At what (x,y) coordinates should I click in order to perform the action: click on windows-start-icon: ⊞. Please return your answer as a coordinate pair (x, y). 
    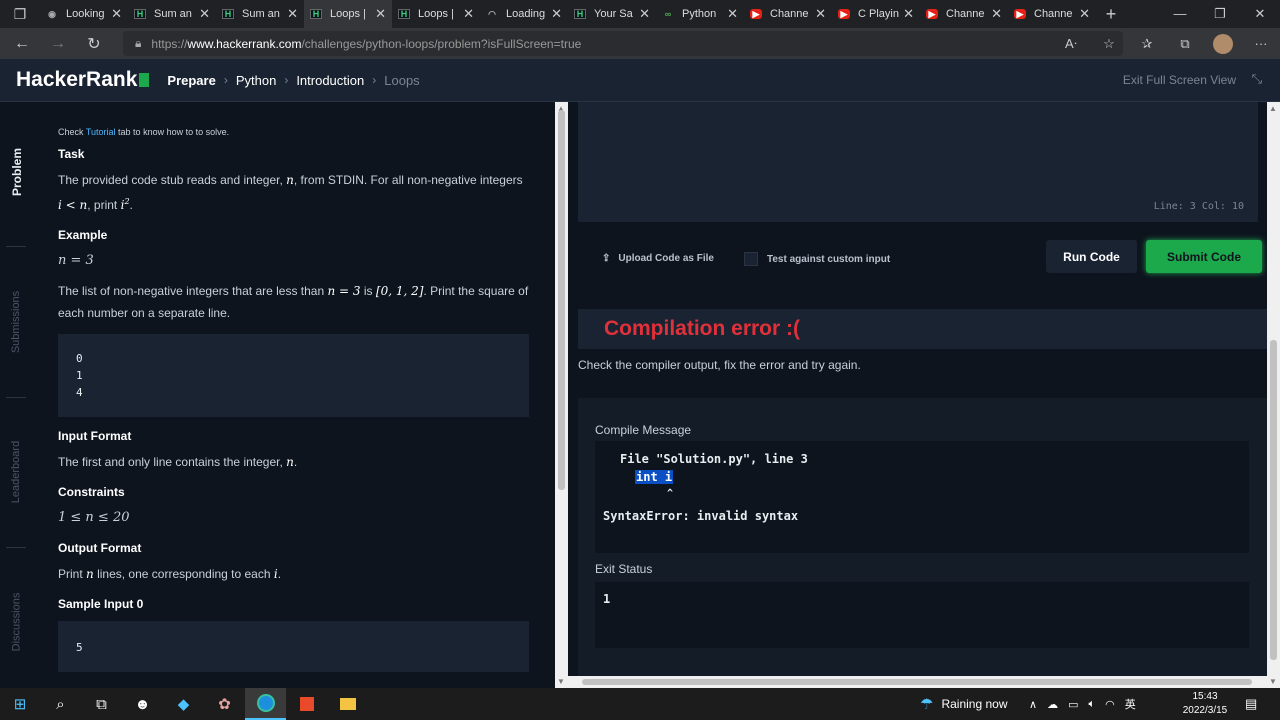
    Looking at the image, I should click on (20, 704).